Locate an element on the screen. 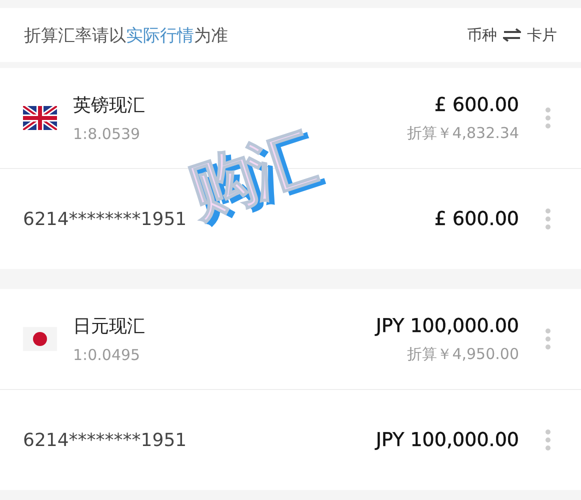 The height and width of the screenshot is (500, 581). currency-amount: JPY 100,000.00 is located at coordinates (447, 325).